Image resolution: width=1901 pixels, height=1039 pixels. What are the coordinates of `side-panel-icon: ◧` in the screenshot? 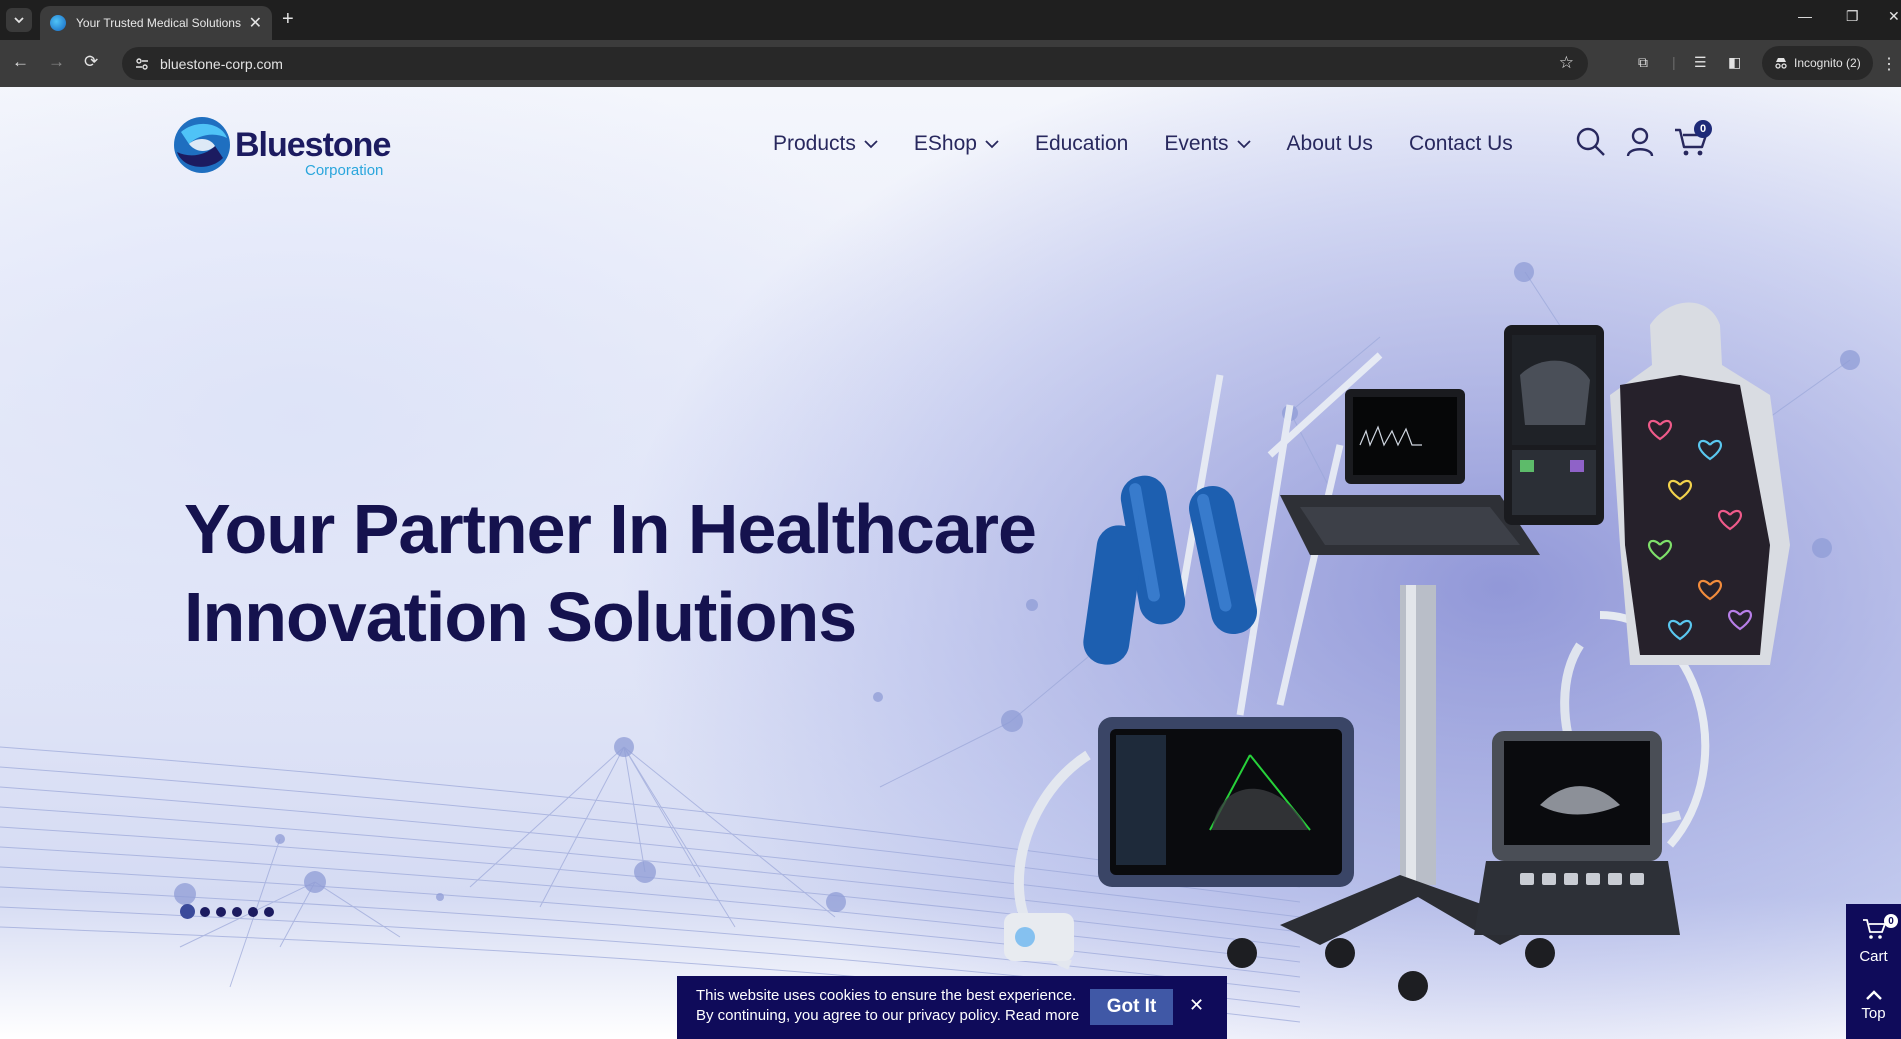 It's located at (1734, 62).